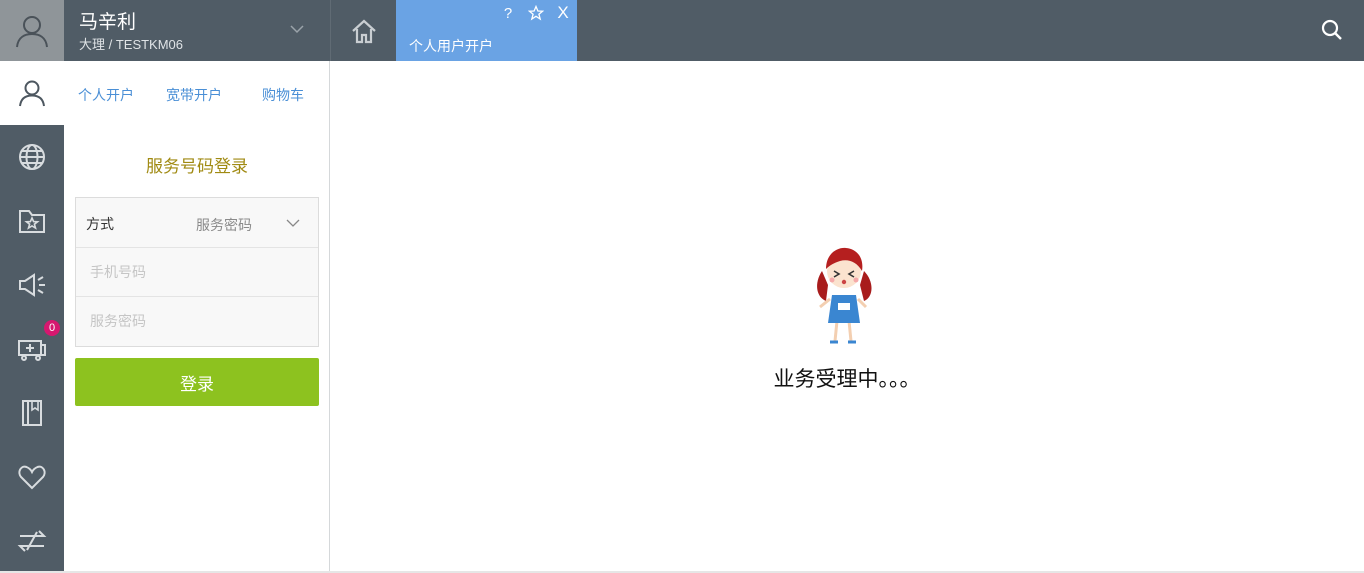  I want to click on home-button, so click(363, 30).